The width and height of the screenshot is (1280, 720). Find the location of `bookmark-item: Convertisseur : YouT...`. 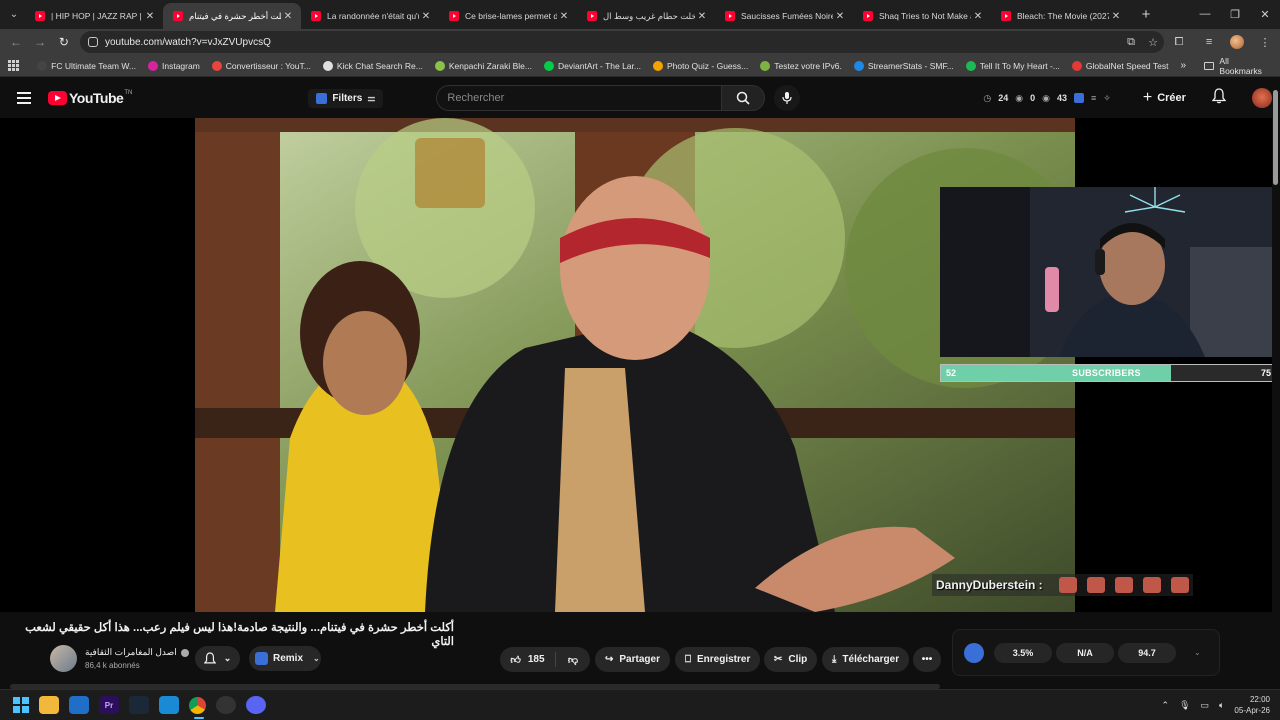

bookmark-item: Convertisseur : YouT... is located at coordinates (261, 65).